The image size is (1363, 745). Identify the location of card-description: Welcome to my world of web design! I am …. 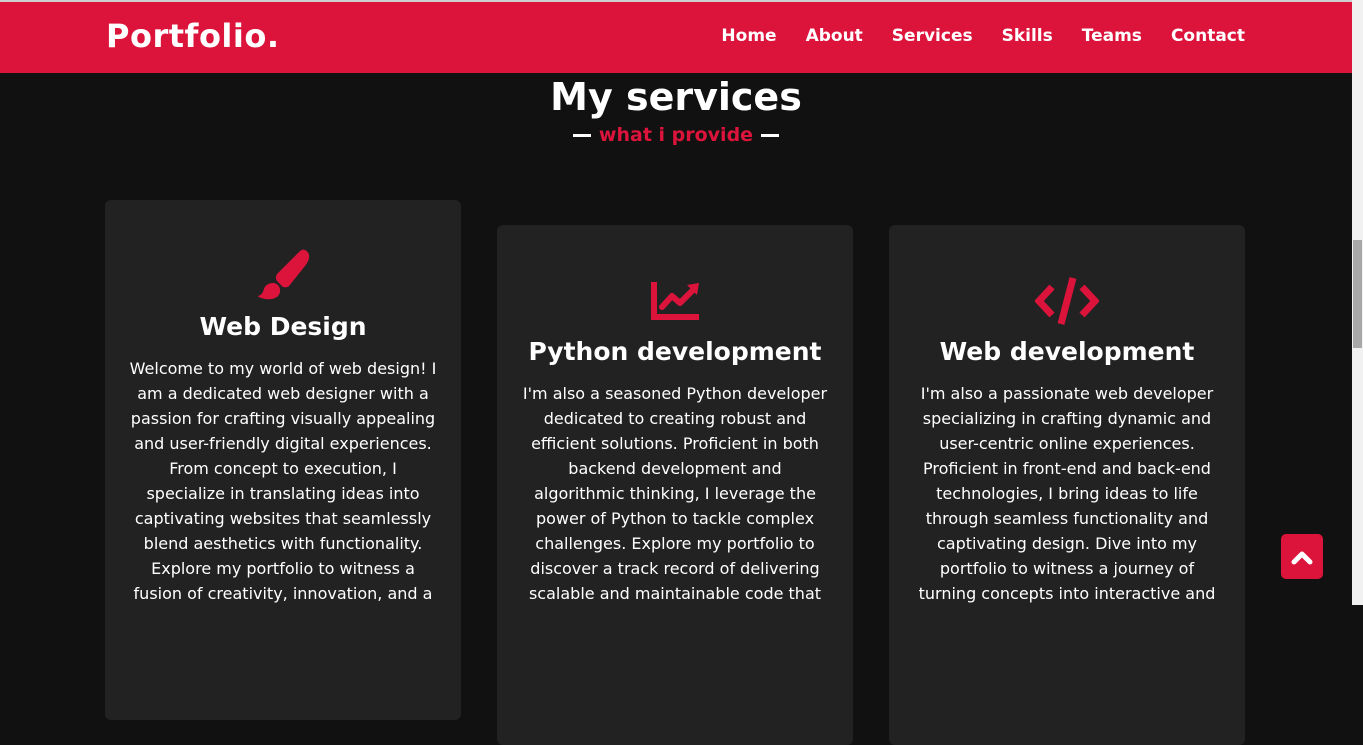
(283, 481).